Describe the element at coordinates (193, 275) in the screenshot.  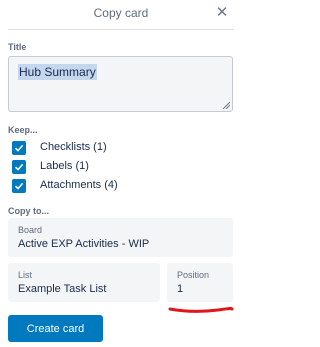
I see `position-select-label: Position` at that location.